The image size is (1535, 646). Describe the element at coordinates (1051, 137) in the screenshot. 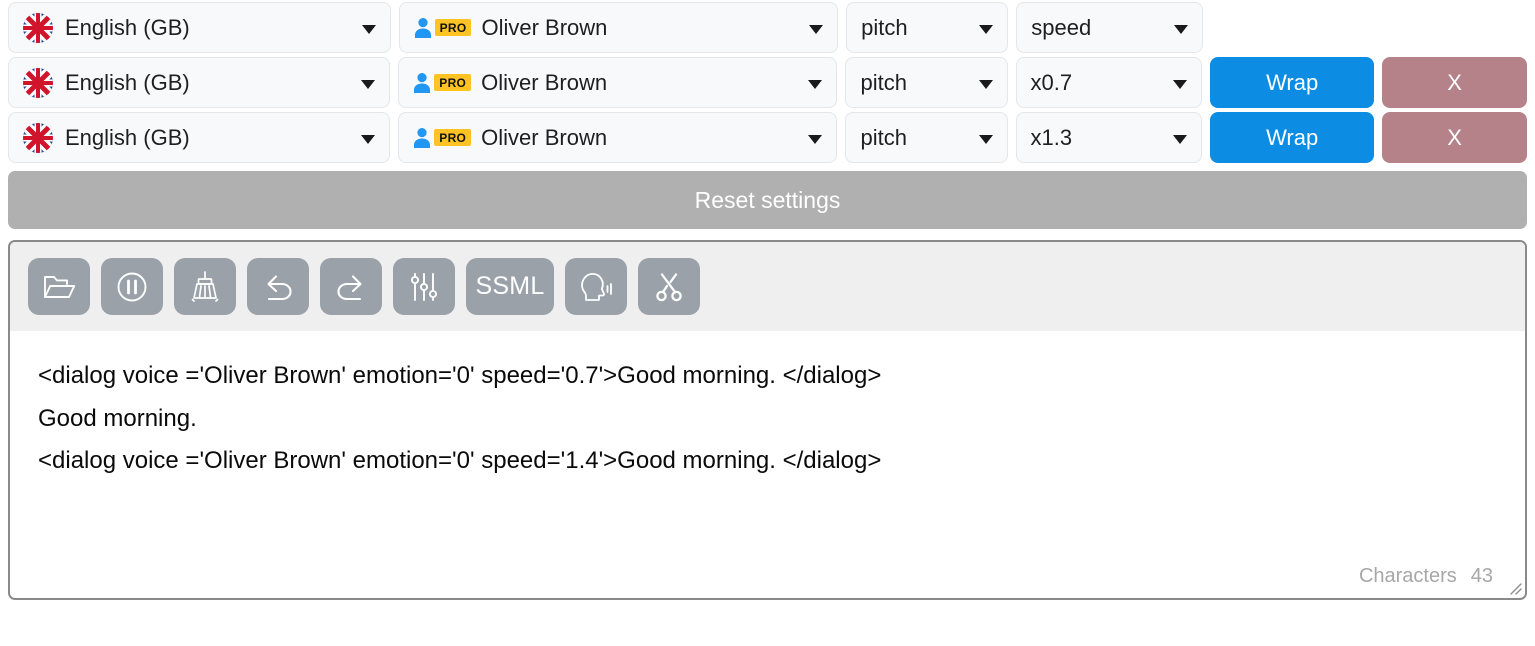

I see `speed-select-label: x1.3` at that location.